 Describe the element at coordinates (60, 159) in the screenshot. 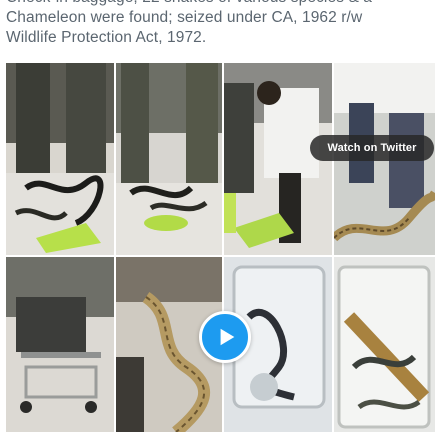

I see `video-frame-snakes-floor` at that location.